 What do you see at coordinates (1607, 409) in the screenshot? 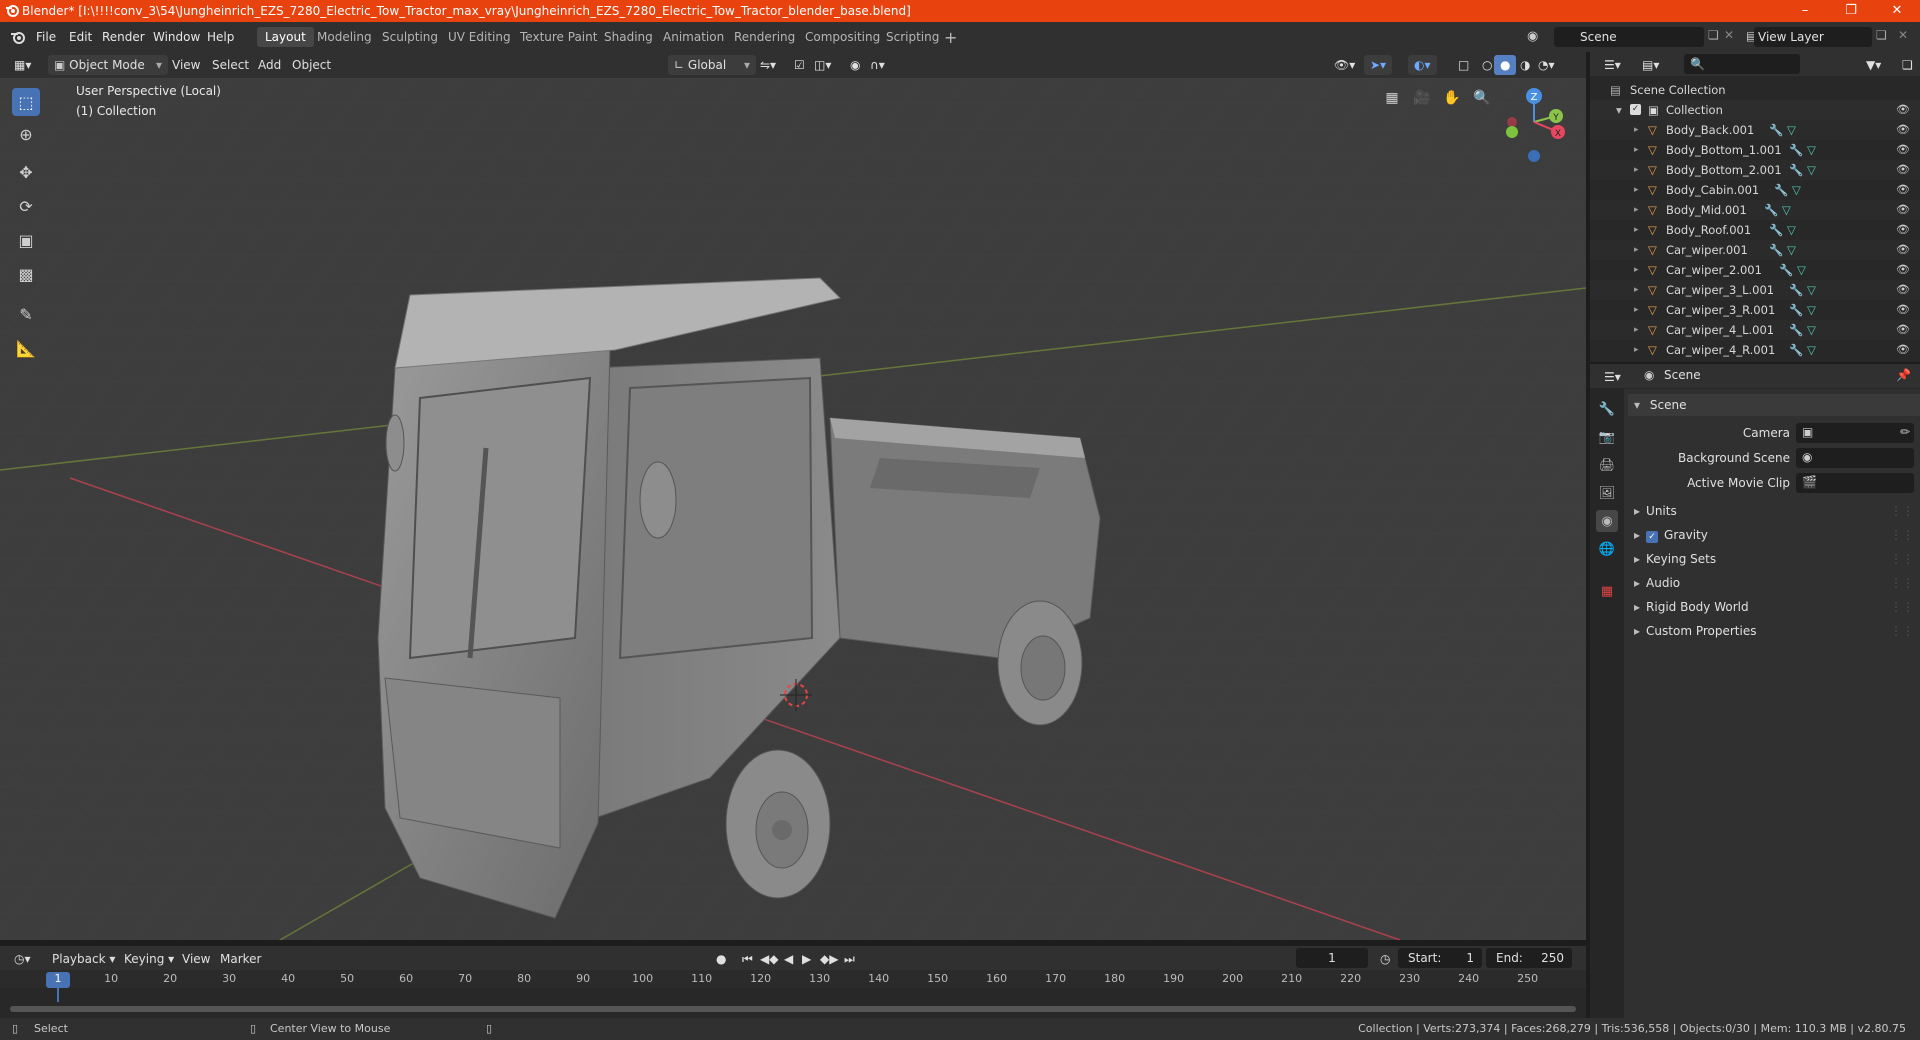
I see `tool-tab-icon: 🔧` at bounding box center [1607, 409].